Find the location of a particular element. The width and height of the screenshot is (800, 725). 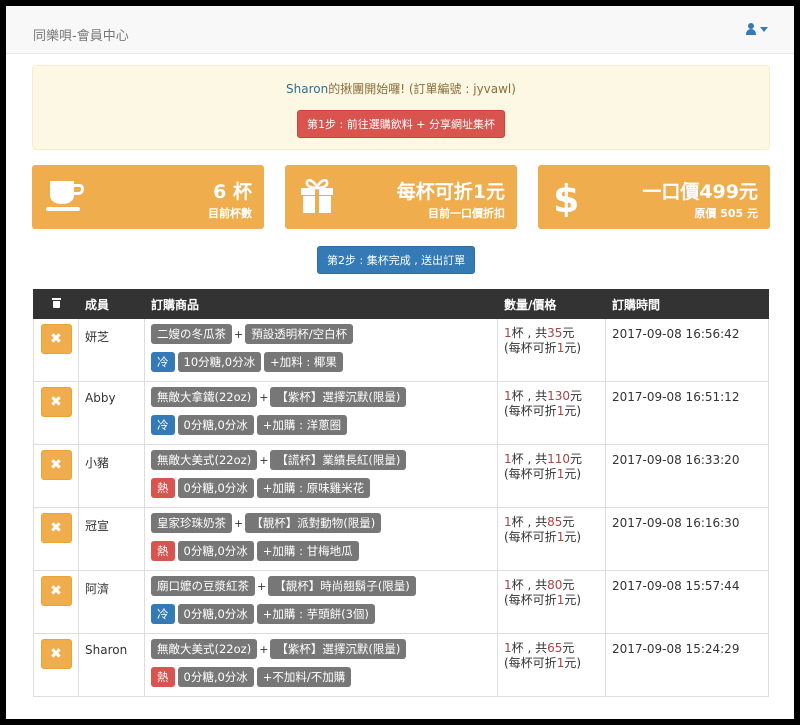

item-line-1: 無敵大拿鐵(22oz) + 【紫杯】選擇沉默(限量) is located at coordinates (321, 397).